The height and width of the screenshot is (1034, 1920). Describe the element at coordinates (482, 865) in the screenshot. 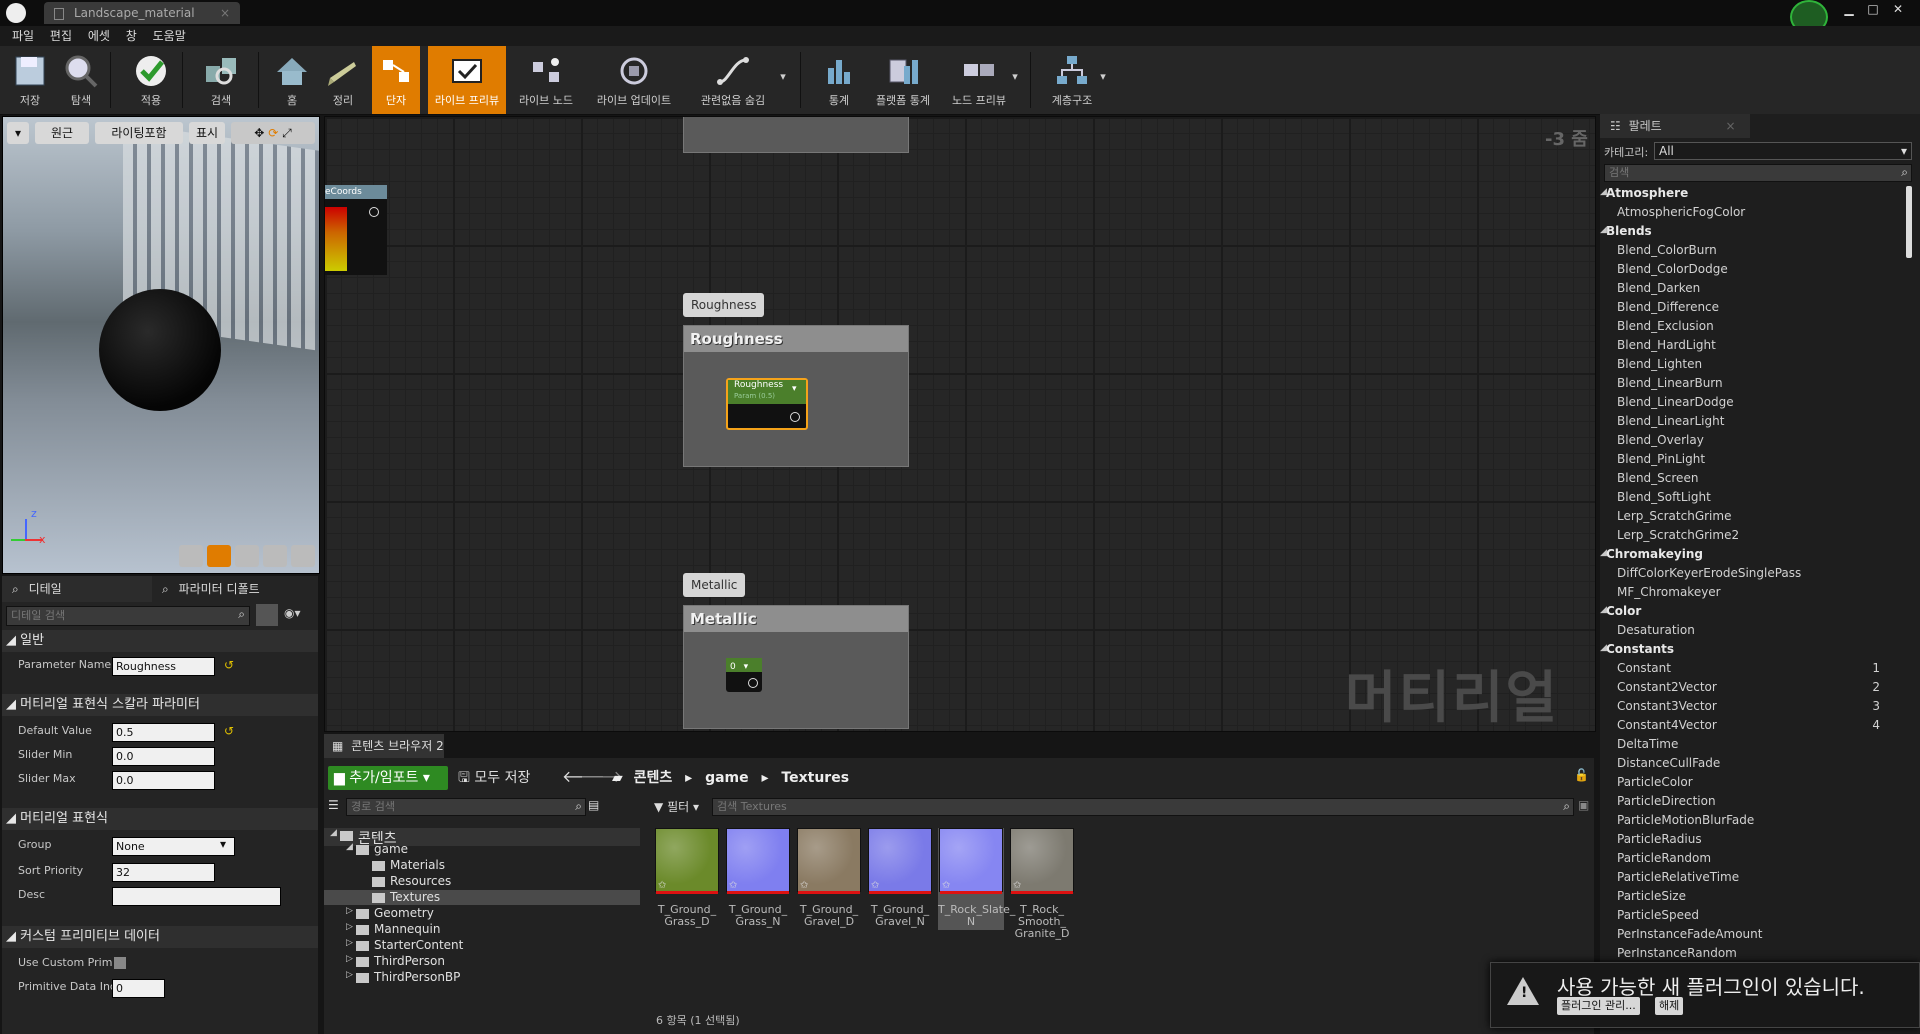

I see `folder-tree-item: Materials` at that location.